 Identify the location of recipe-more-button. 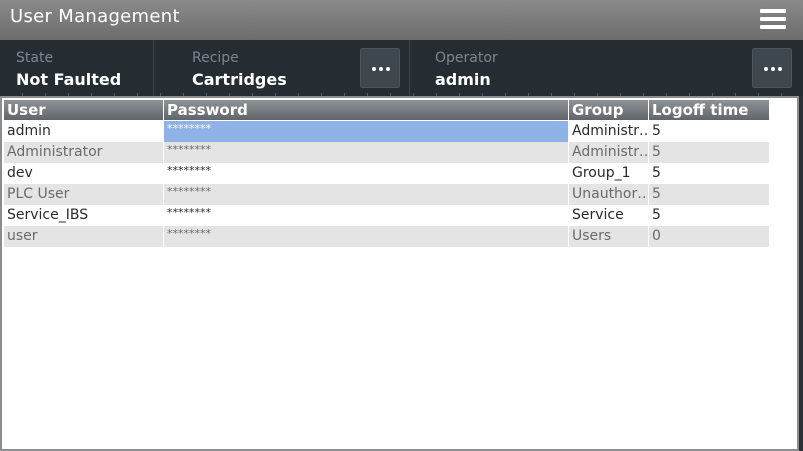
(380, 68).